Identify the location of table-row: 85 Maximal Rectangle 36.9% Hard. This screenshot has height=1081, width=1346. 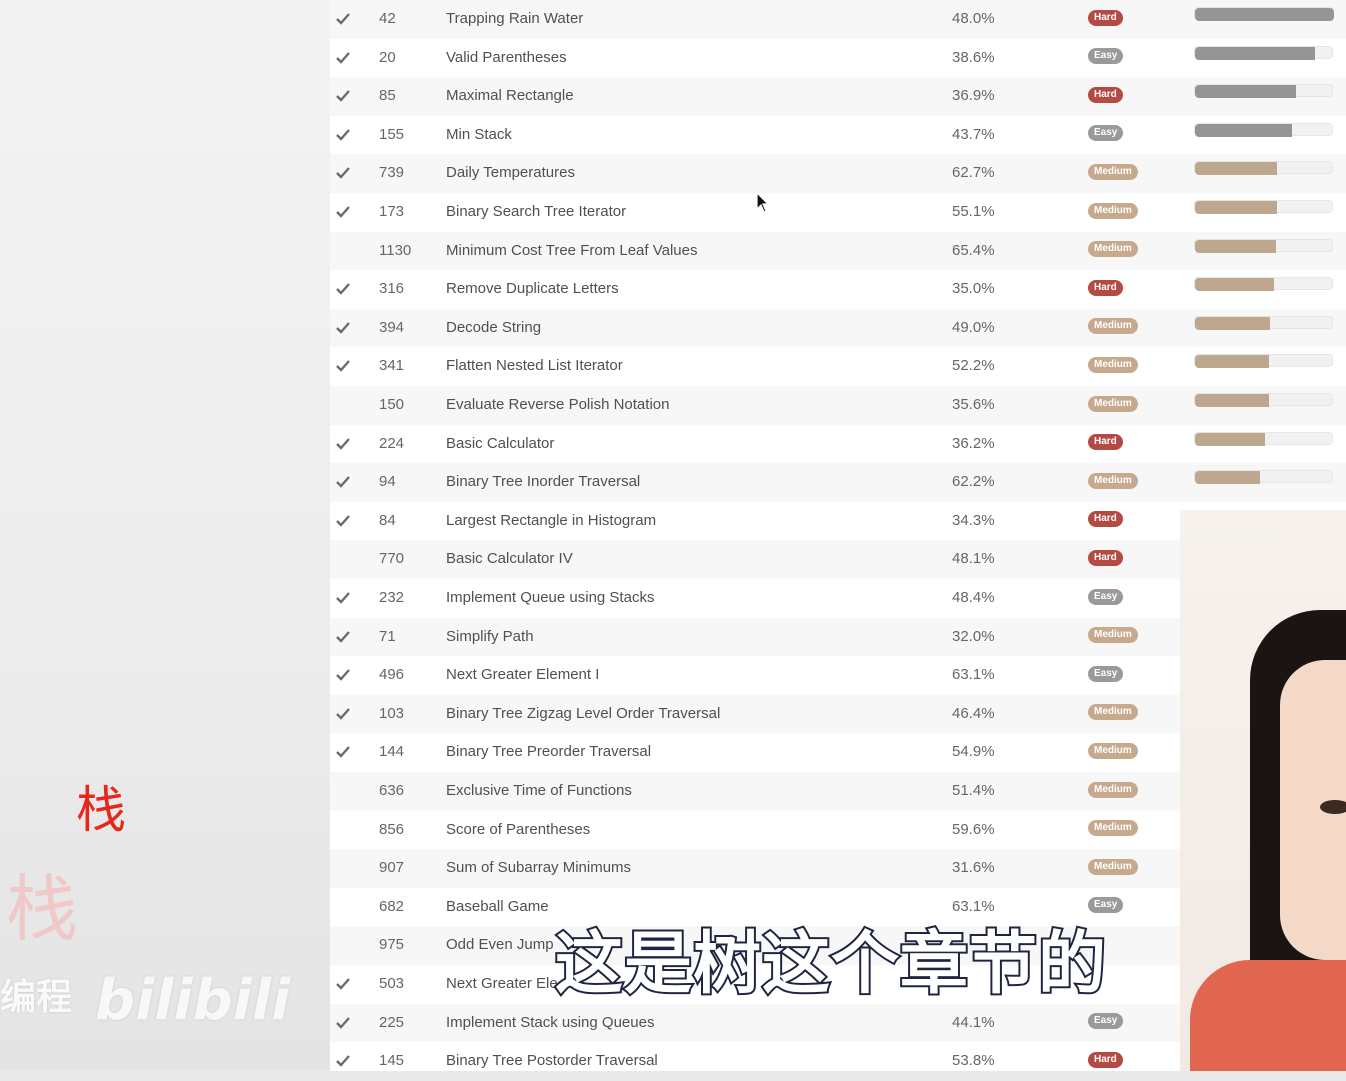
(838, 96).